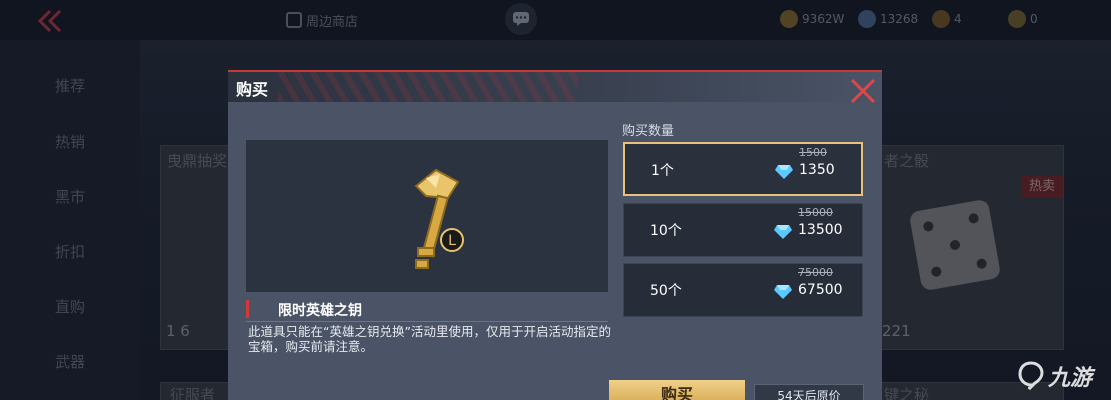 This screenshot has height=400, width=1111. Describe the element at coordinates (815, 212) in the screenshot. I see `option-original-price: 15000` at that location.